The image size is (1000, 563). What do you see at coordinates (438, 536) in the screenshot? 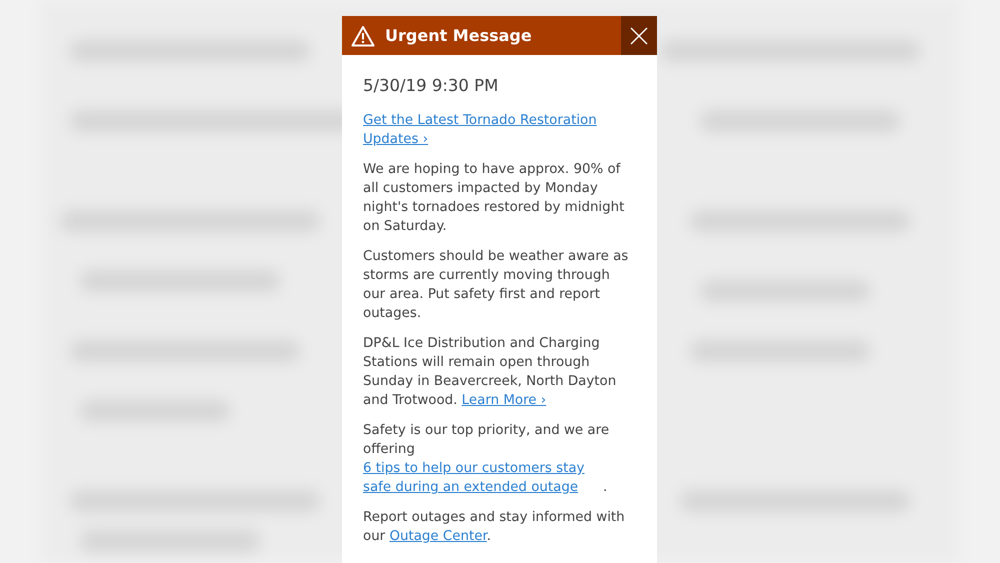
I see `message-link: Outage Center` at bounding box center [438, 536].